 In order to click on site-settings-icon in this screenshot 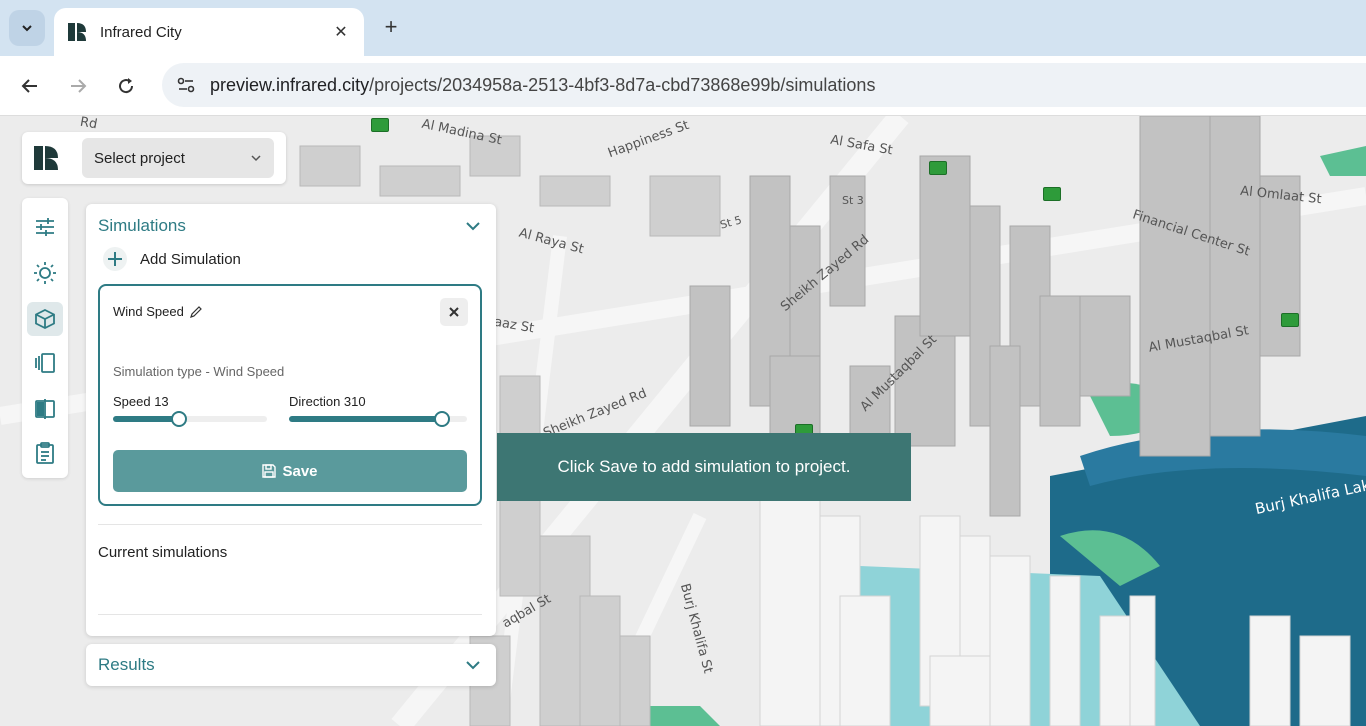, I will do `click(186, 85)`.